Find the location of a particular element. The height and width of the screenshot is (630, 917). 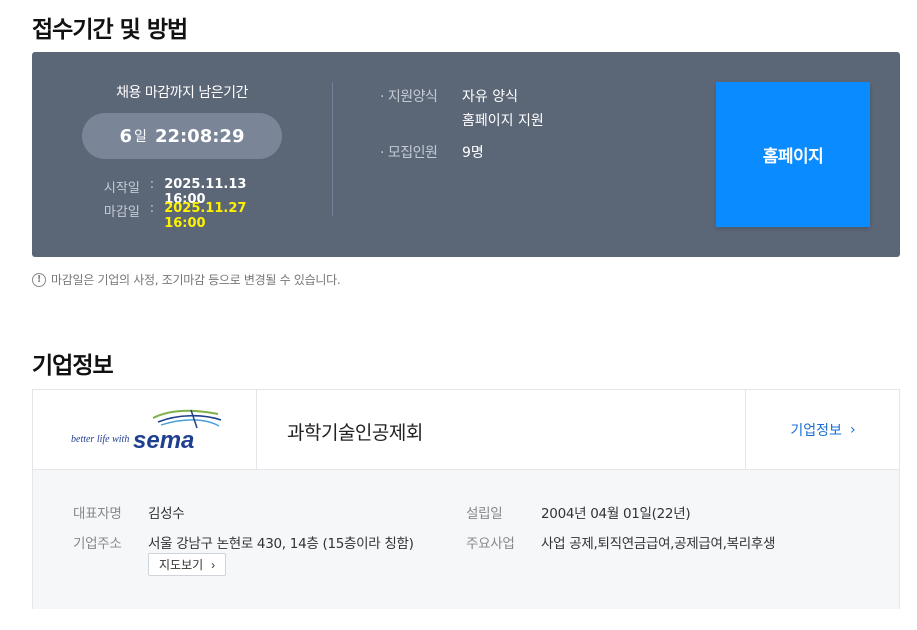

openings-row: · 모집인원 9명 is located at coordinates (462, 153).